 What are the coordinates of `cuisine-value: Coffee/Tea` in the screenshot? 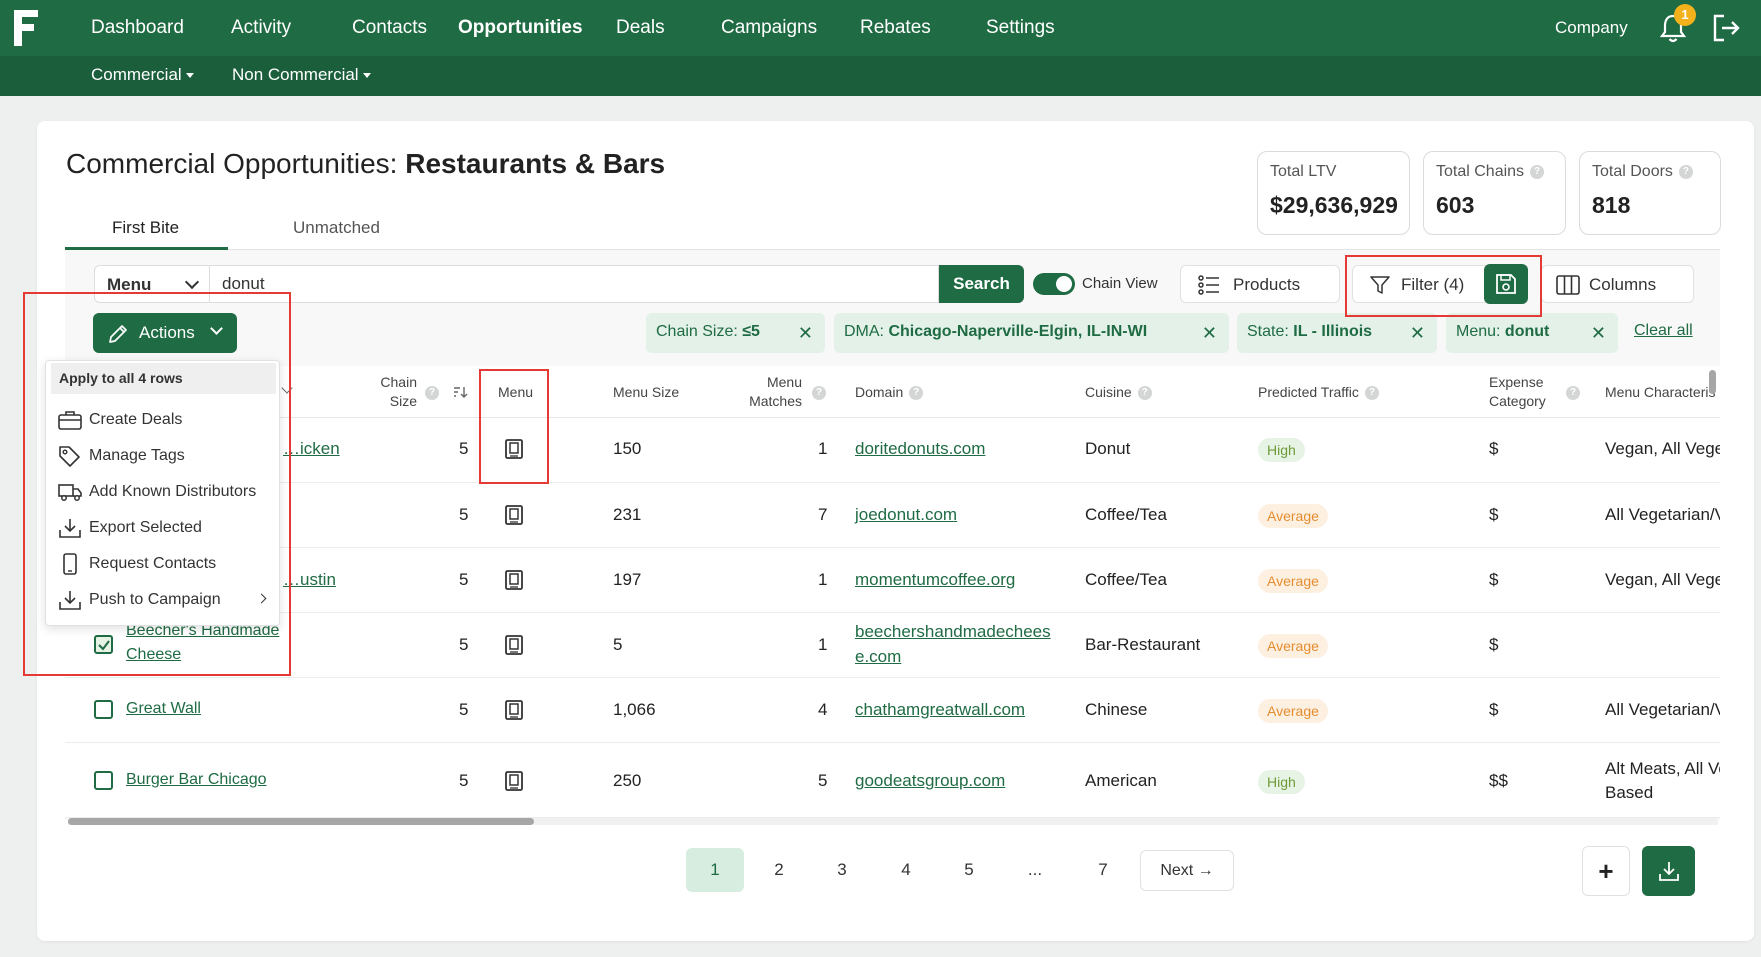 It's located at (1126, 579).